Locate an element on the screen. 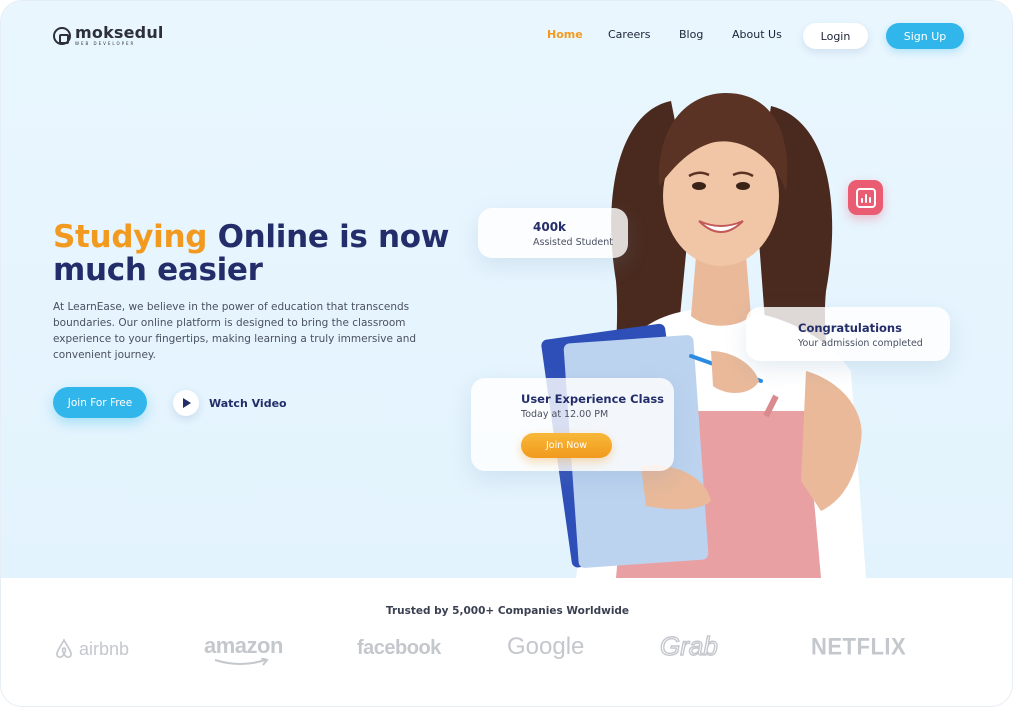  join-for-free-button: Join For Free is located at coordinates (100, 402).